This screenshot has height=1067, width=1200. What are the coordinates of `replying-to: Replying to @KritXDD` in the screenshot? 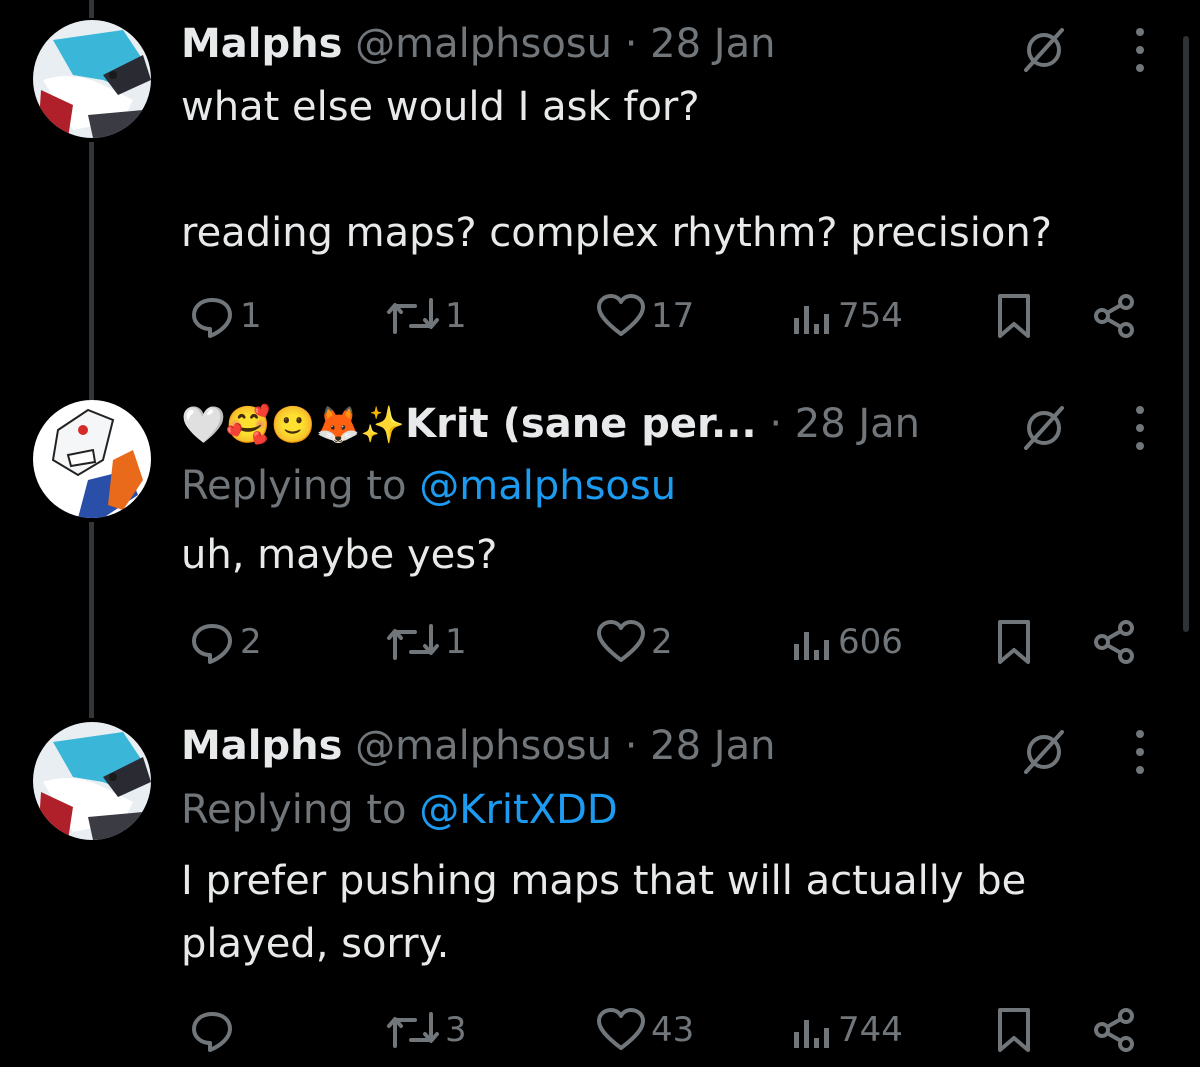 It's located at (399, 810).